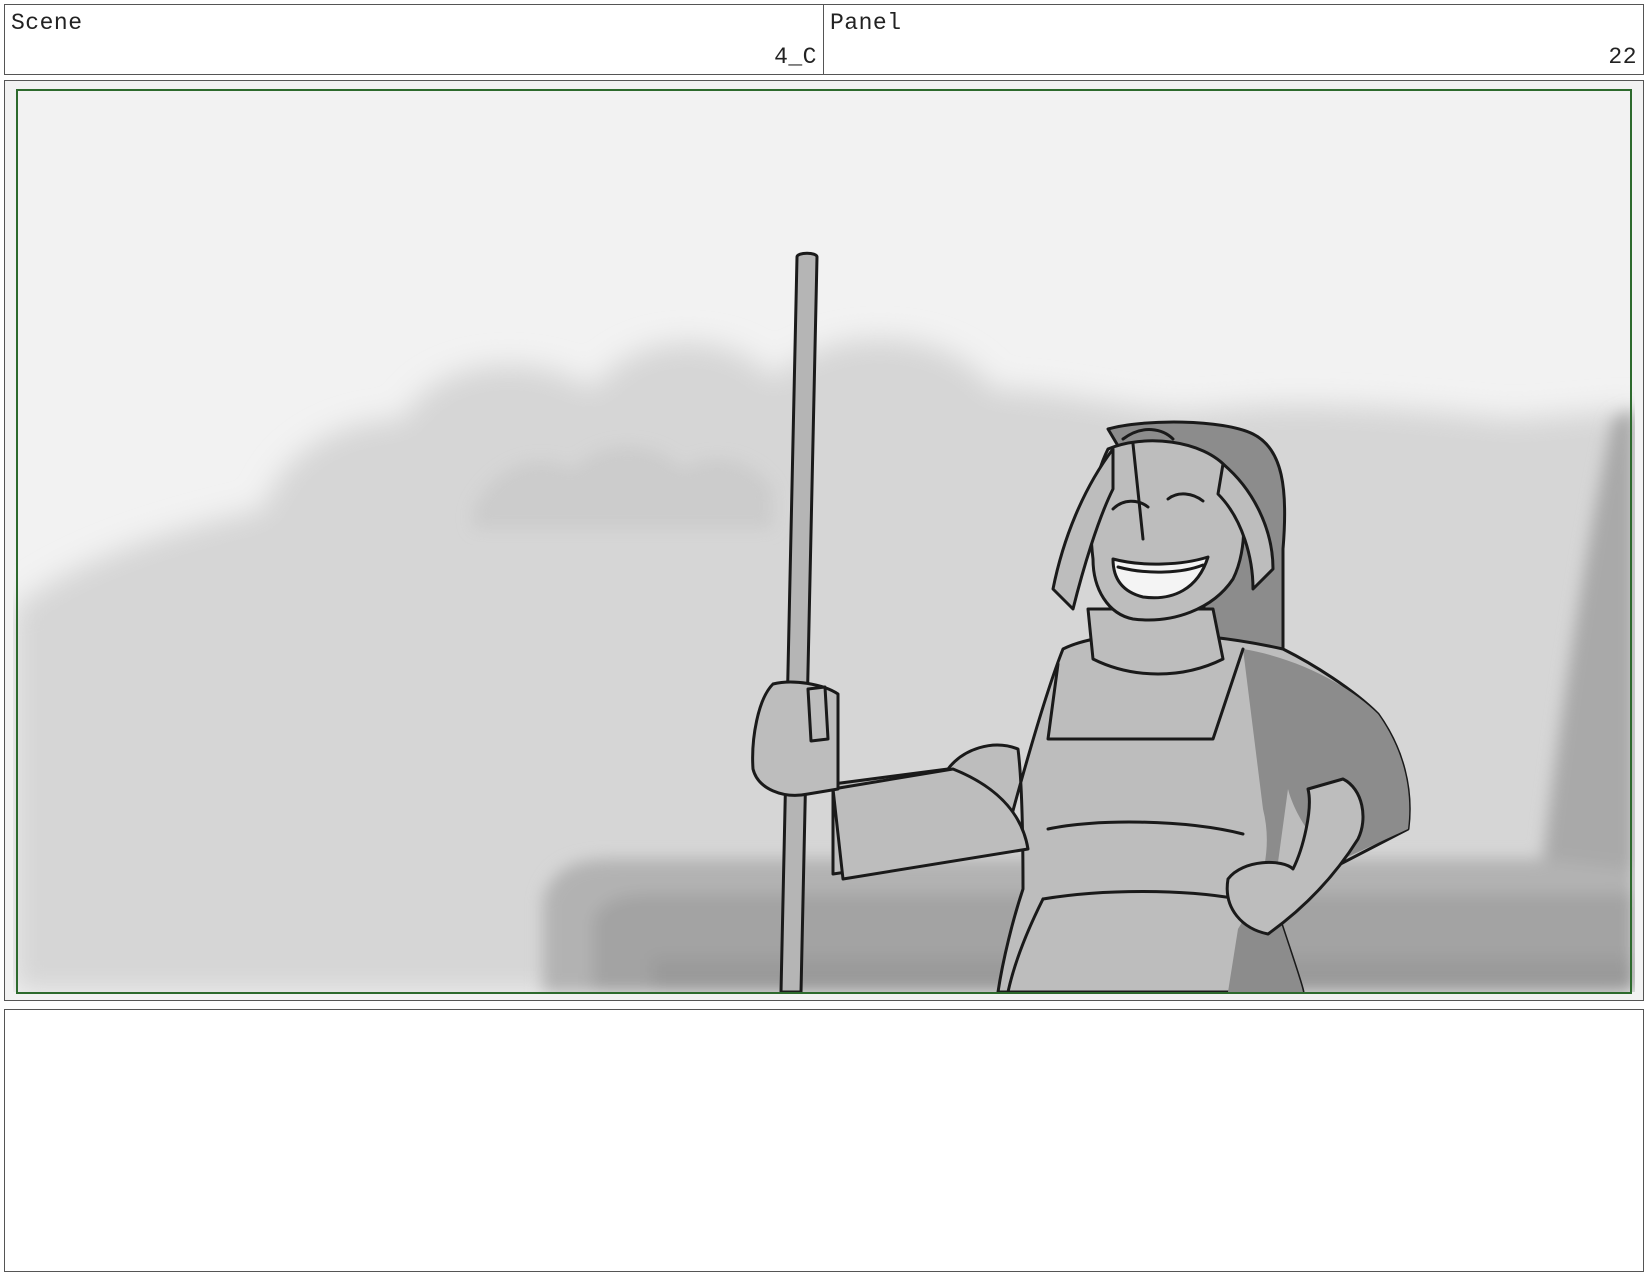 Image resolution: width=1648 pixels, height=1276 pixels. Describe the element at coordinates (1233, 39) in the screenshot. I see `panel-field: Panel 22` at that location.